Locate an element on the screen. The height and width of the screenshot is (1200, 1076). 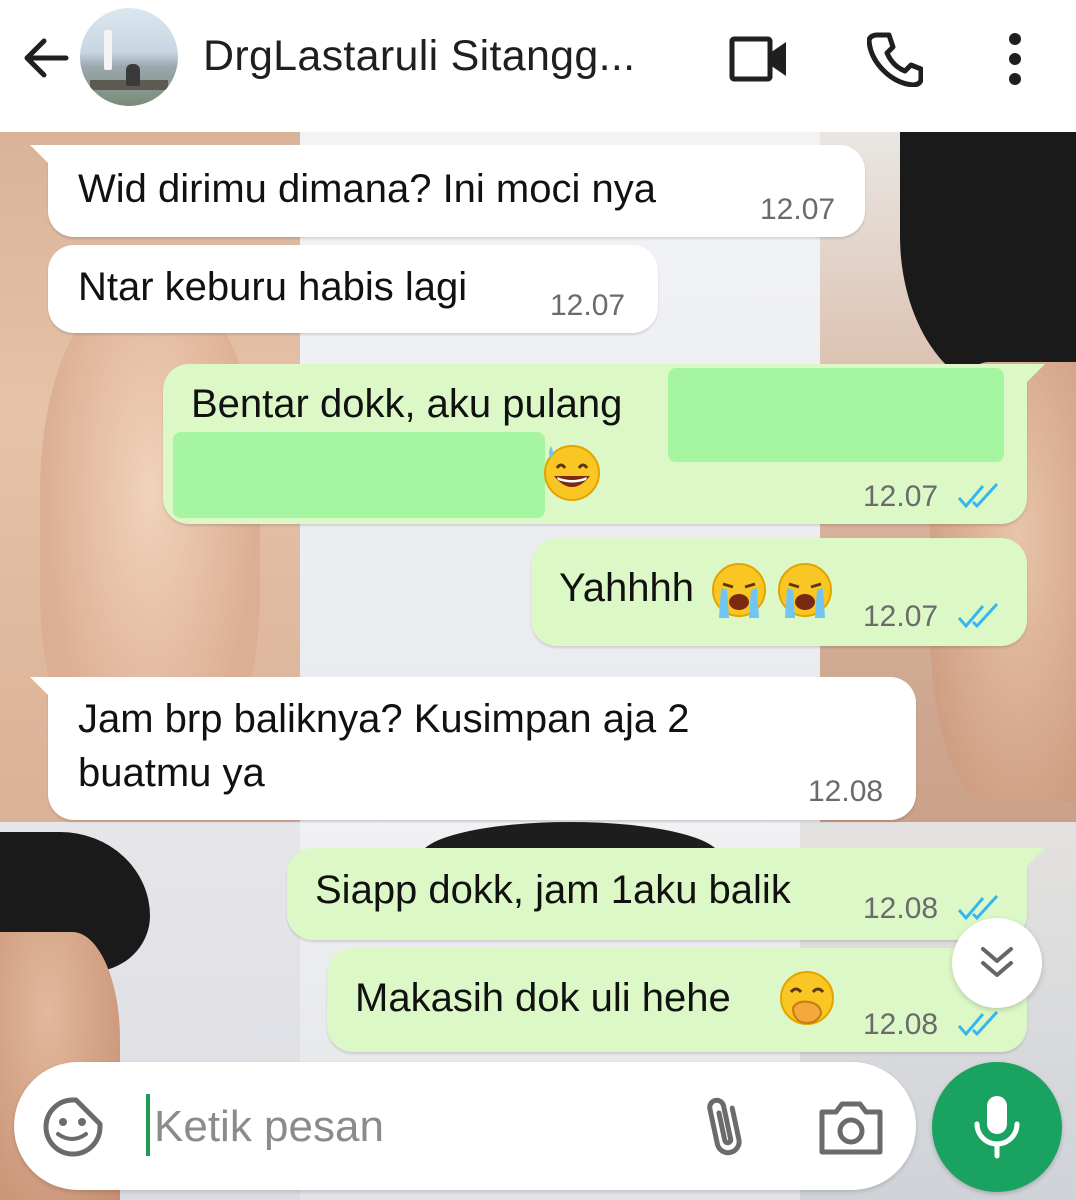
message-text: Jam brp baliknya? Kusimpan aja 2 is located at coordinates (384, 719).